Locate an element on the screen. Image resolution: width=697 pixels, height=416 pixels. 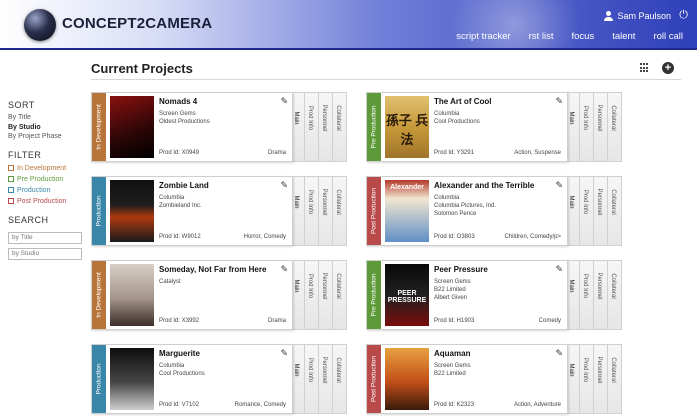
prod-id: Prod Id: X3992 is located at coordinates (179, 321).